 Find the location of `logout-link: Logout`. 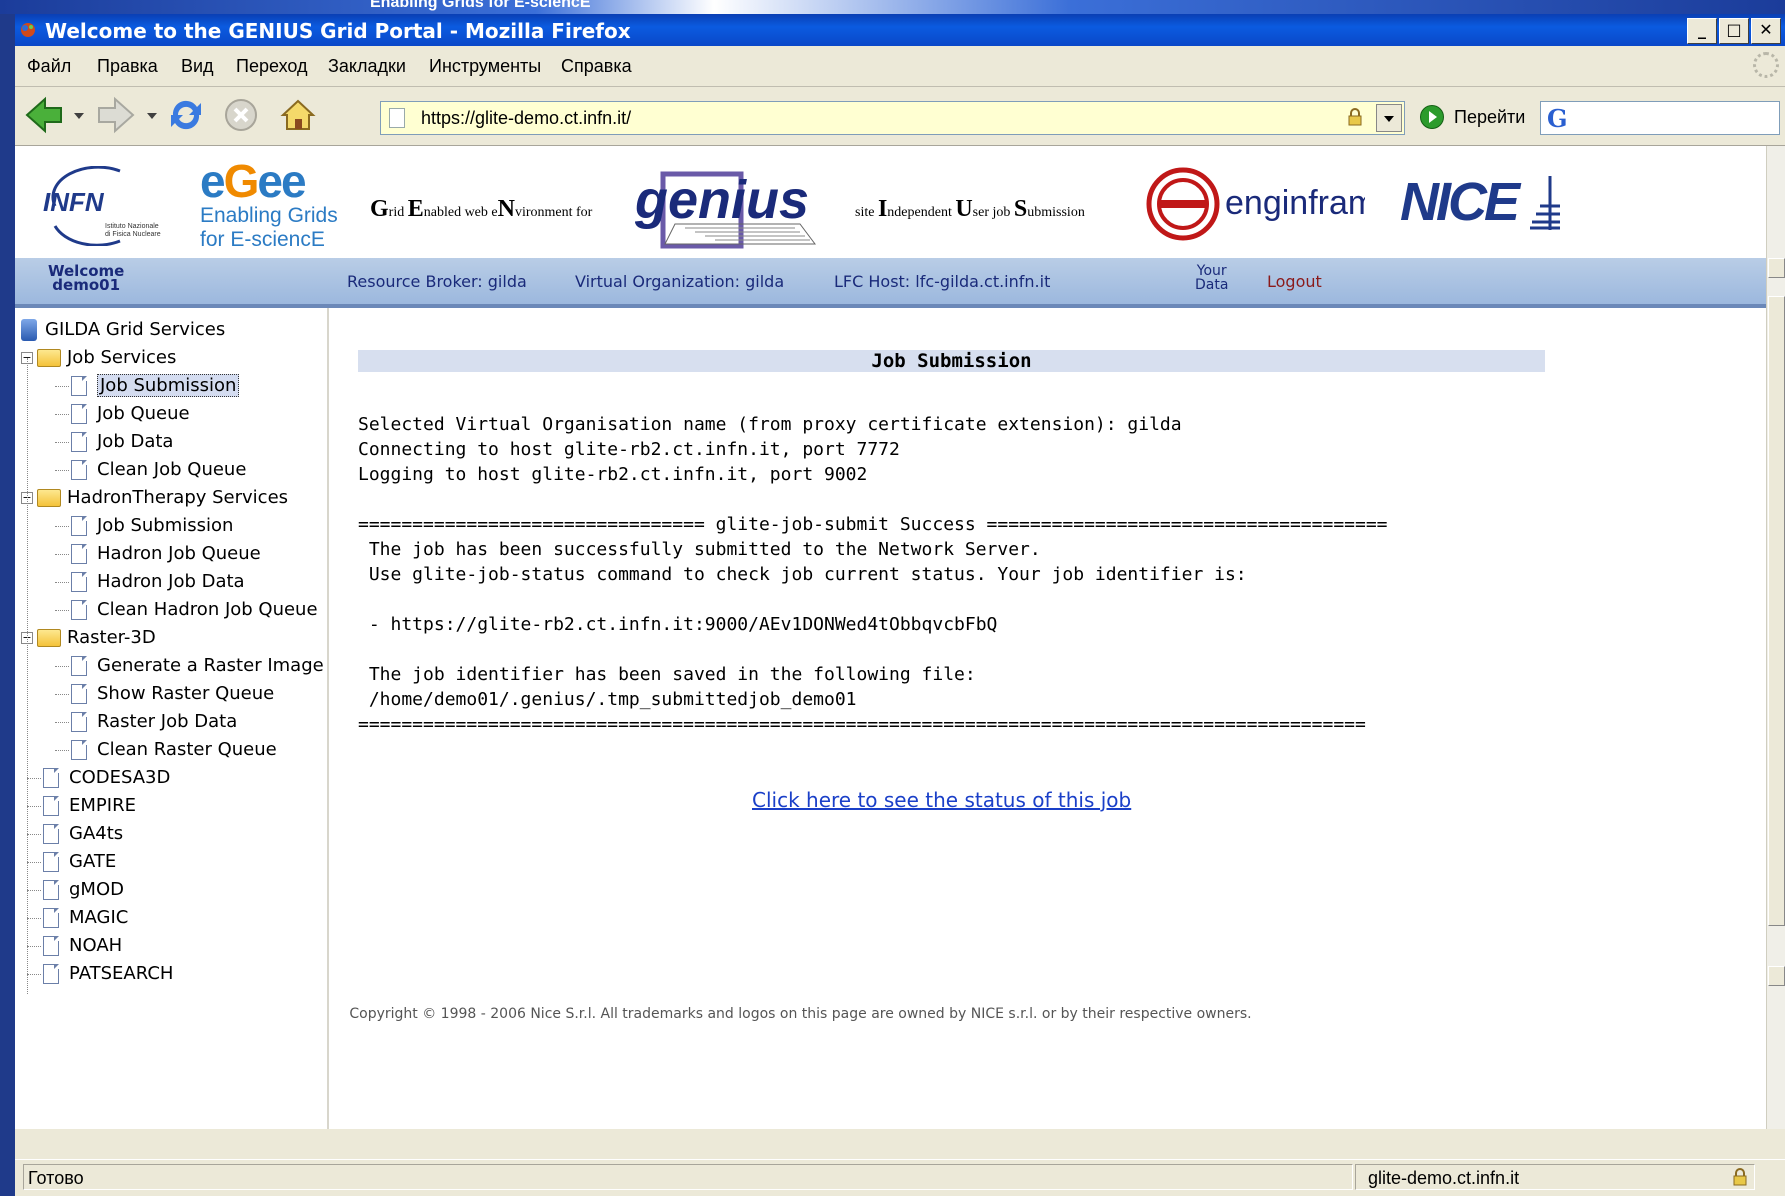

logout-link: Logout is located at coordinates (1294, 281).